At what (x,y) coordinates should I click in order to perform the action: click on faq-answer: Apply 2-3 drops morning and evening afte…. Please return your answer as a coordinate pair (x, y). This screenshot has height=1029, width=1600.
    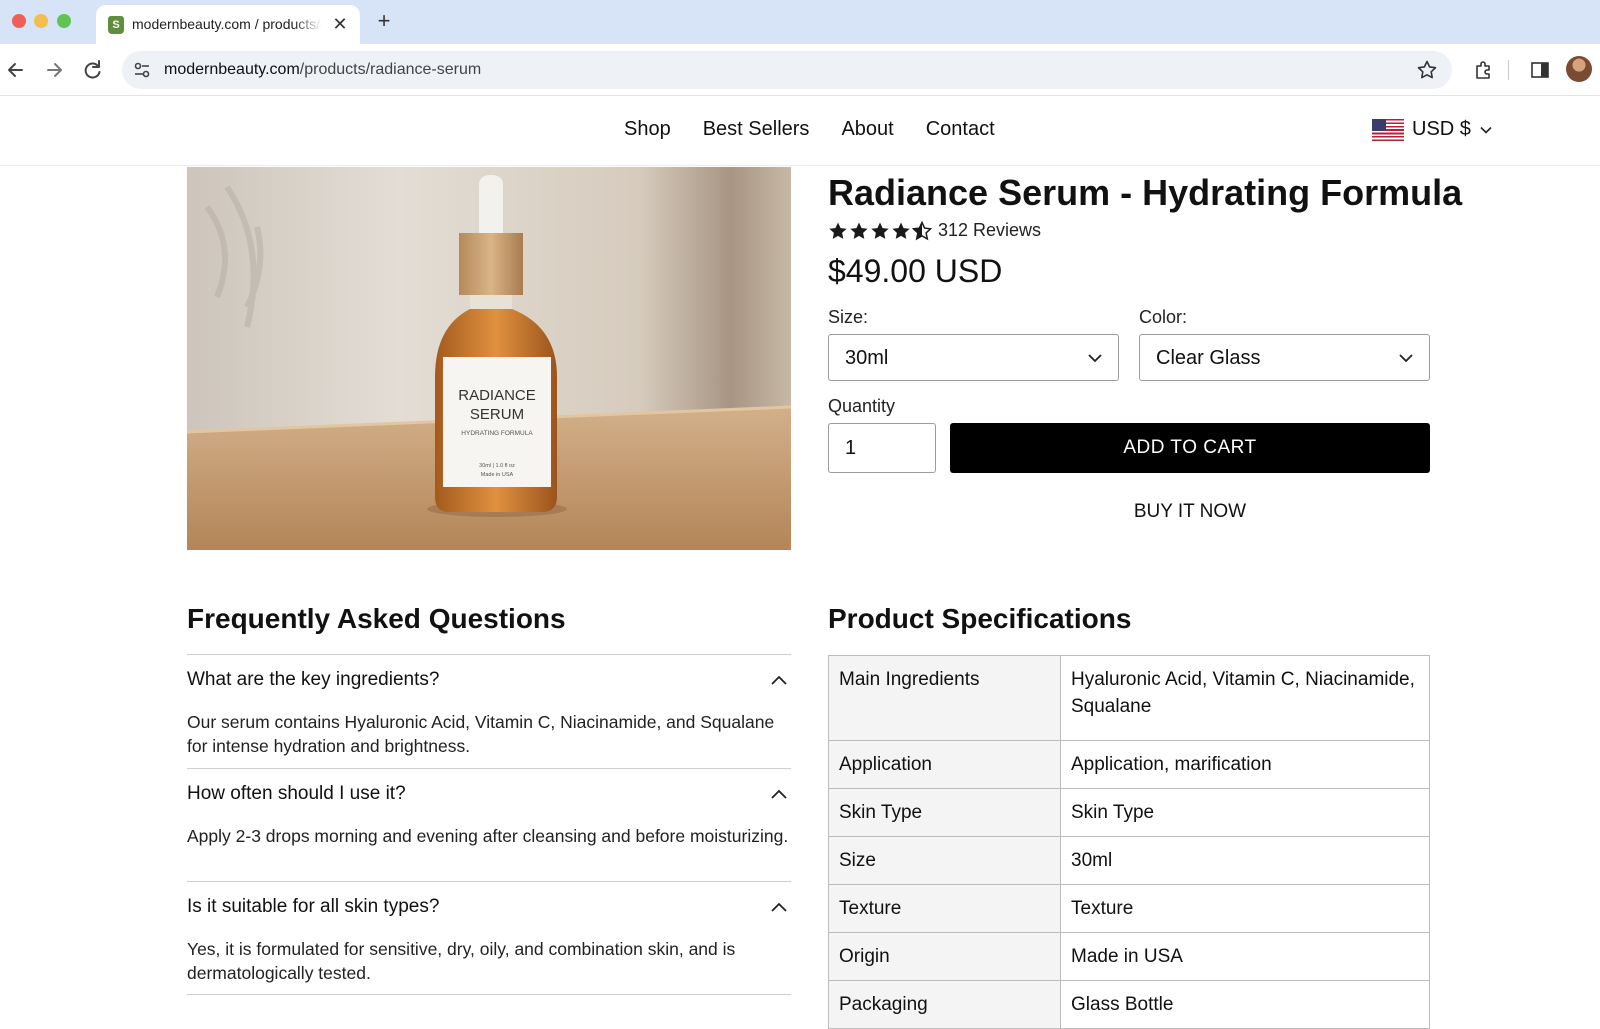
    Looking at the image, I should click on (488, 836).